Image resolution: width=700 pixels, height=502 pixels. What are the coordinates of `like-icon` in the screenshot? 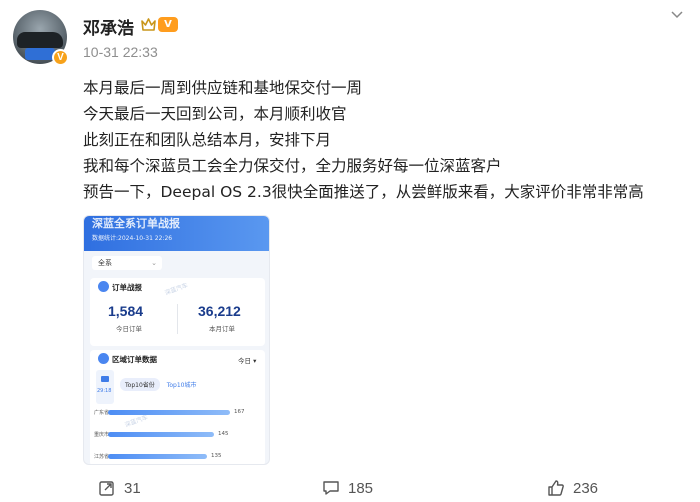 It's located at (556, 488).